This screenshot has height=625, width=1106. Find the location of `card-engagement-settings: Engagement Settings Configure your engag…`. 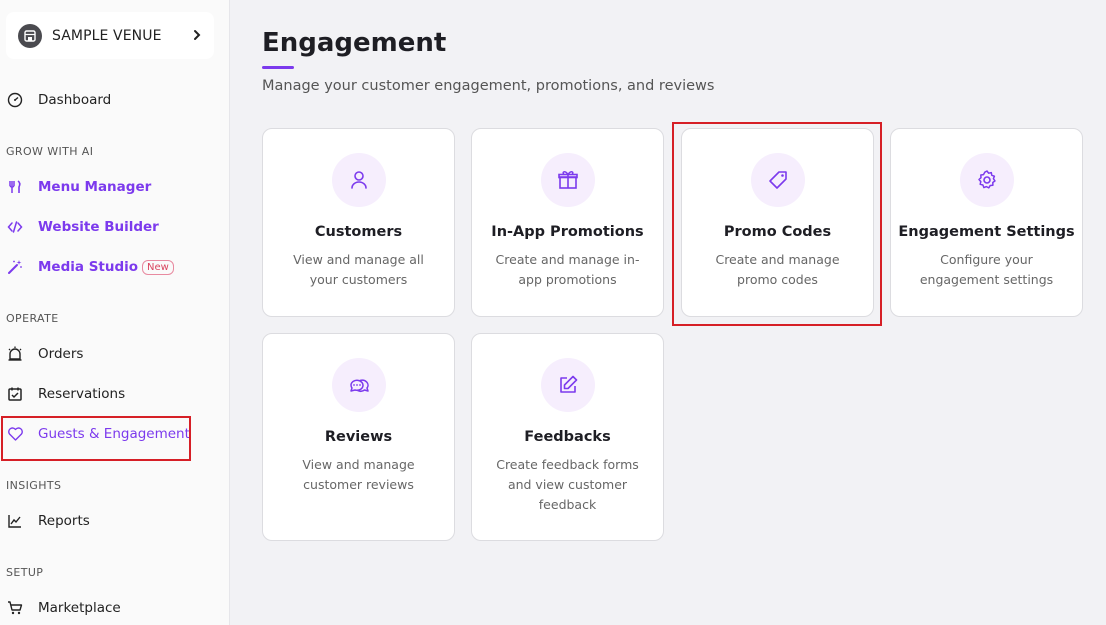

card-engagement-settings: Engagement Settings Configure your engag… is located at coordinates (986, 222).